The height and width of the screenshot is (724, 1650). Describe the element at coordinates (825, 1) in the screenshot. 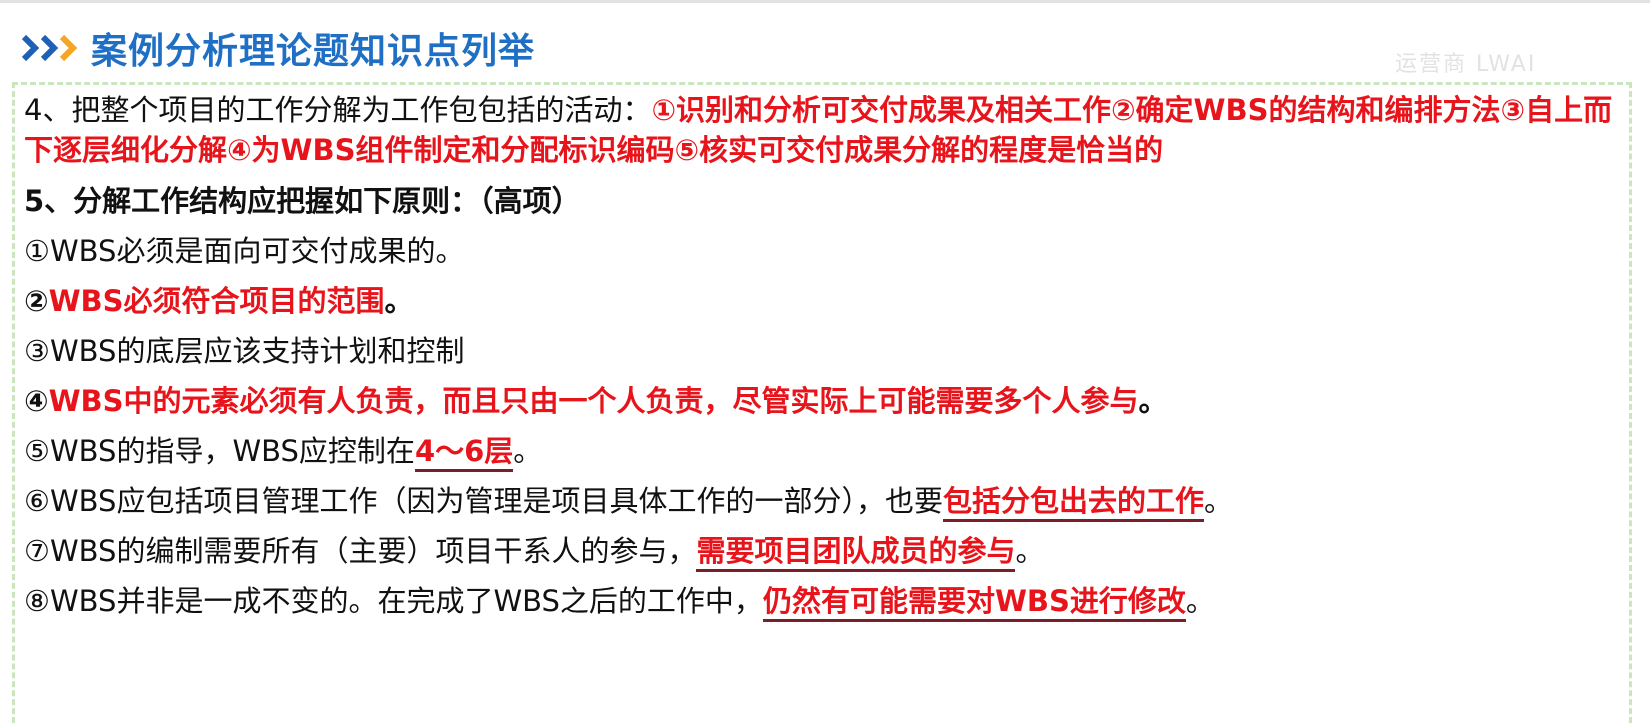

I see `top-border-line` at that location.